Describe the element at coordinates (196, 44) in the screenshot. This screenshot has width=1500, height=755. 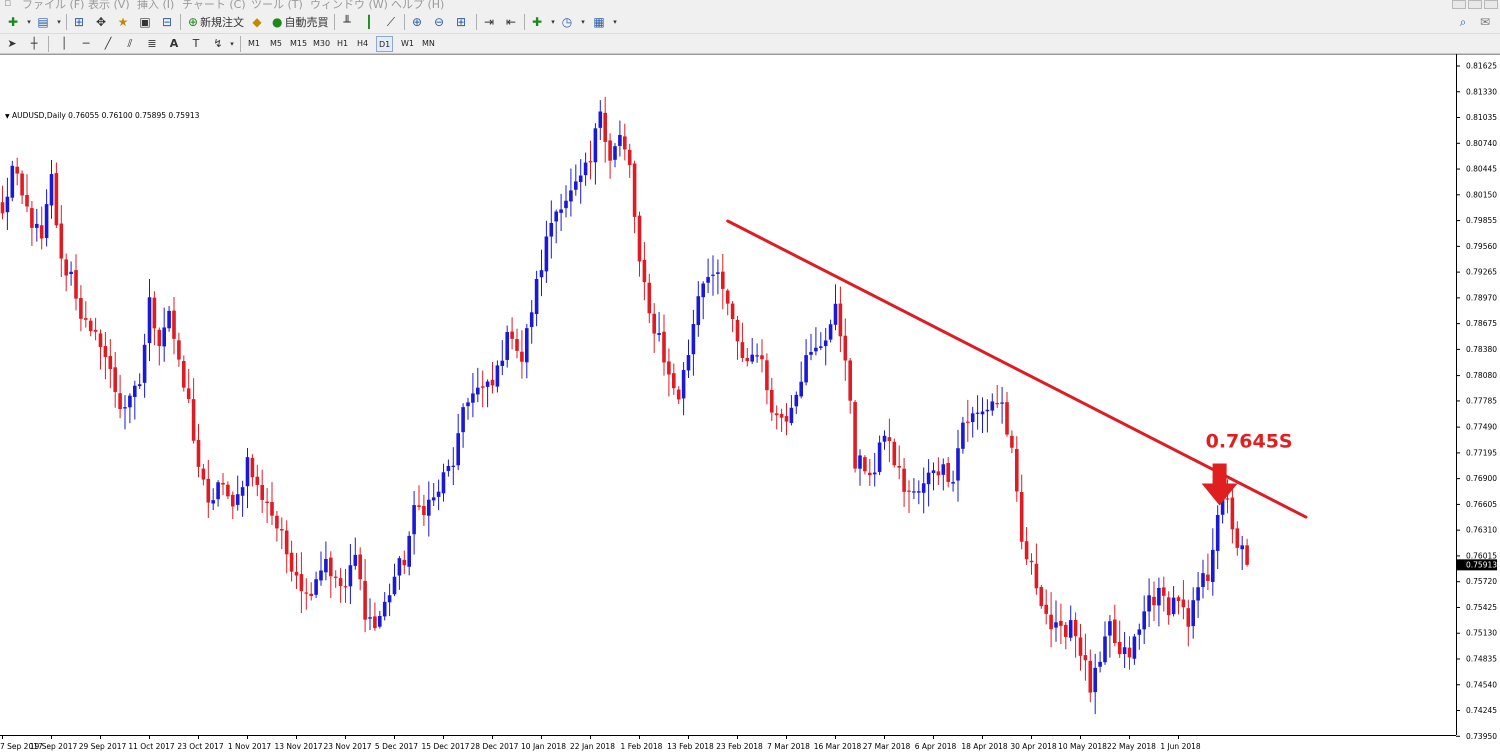
I see `text-label-icon: T` at that location.